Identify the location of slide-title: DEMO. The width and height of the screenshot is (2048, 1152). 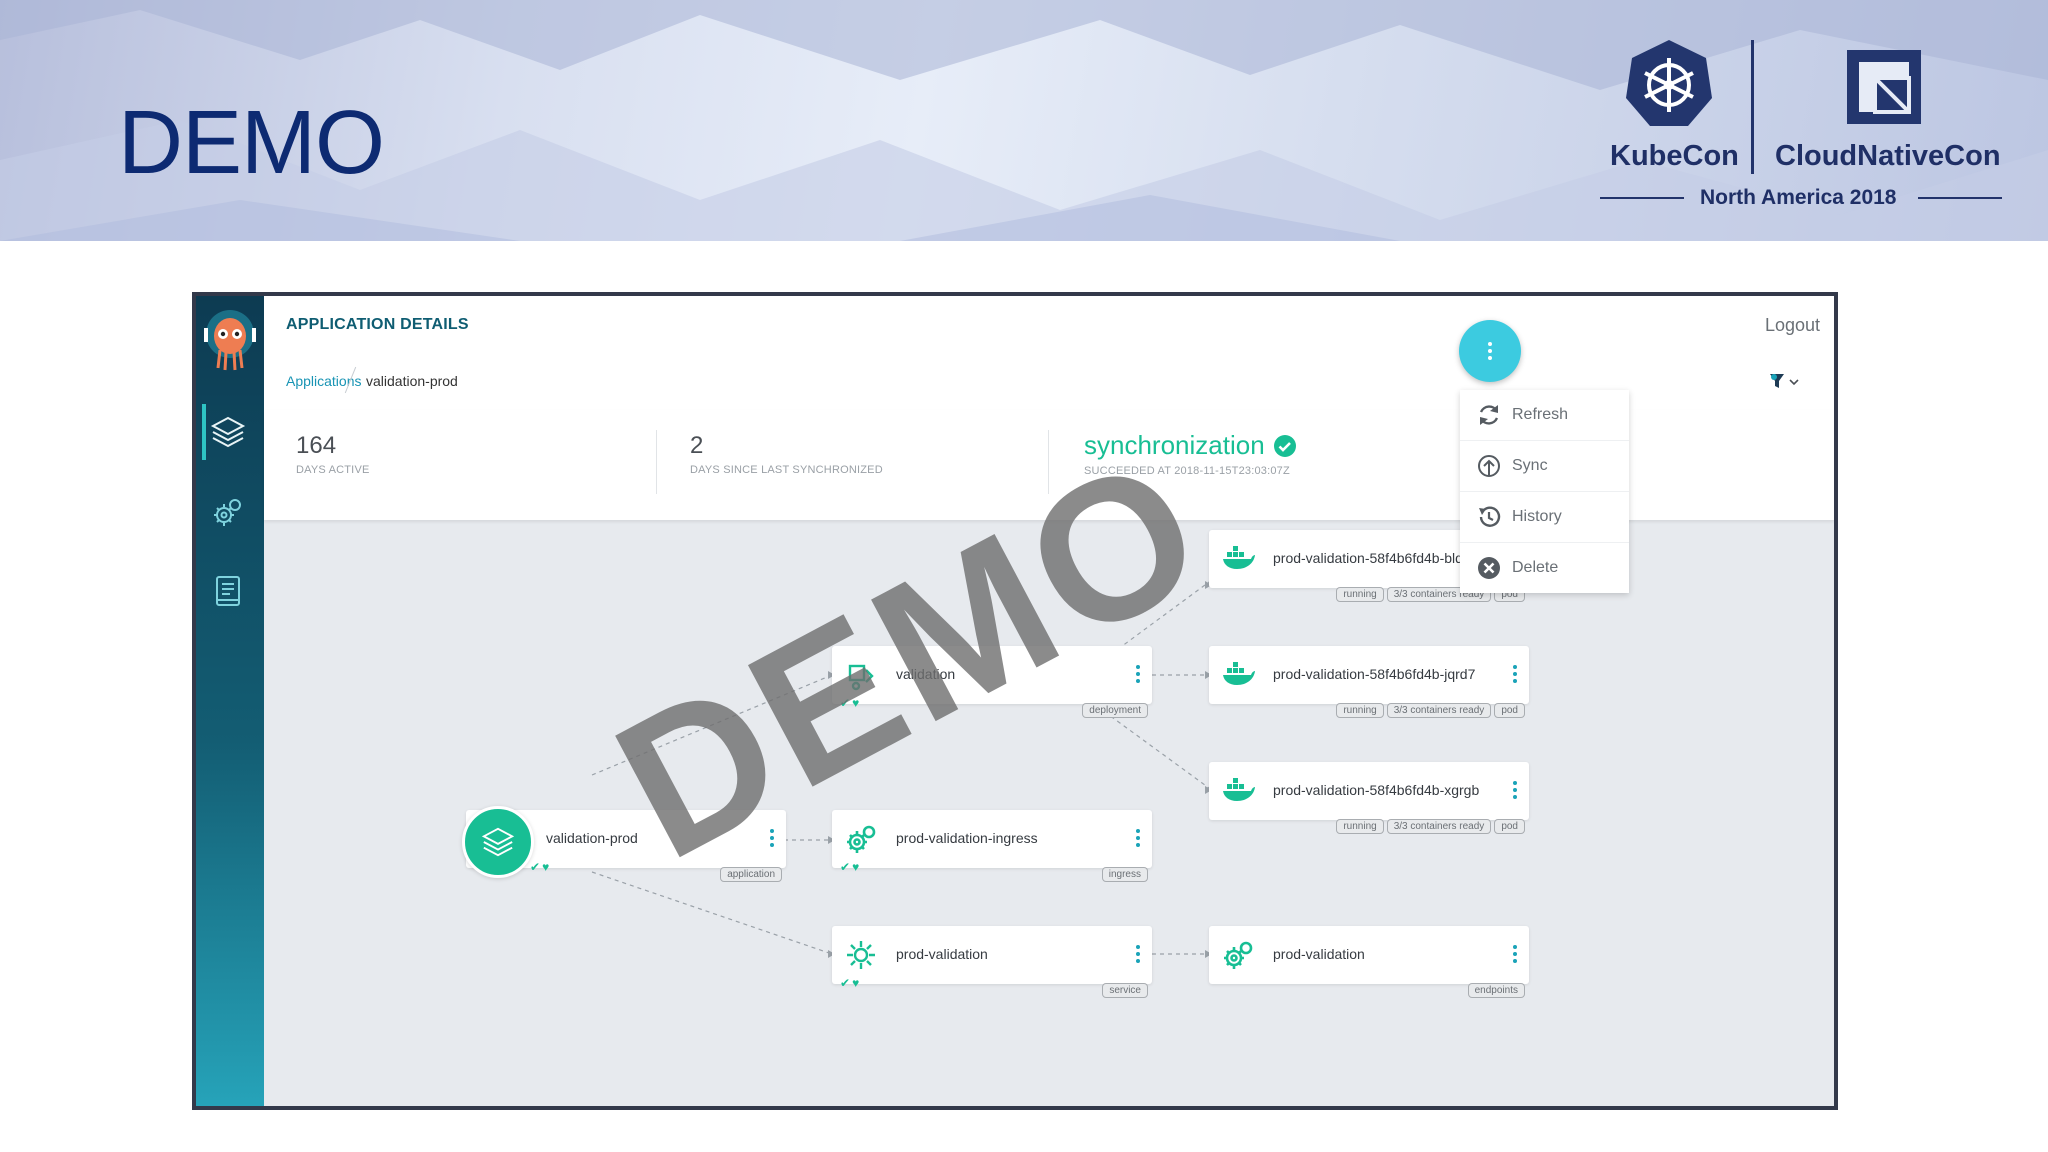
(251, 143).